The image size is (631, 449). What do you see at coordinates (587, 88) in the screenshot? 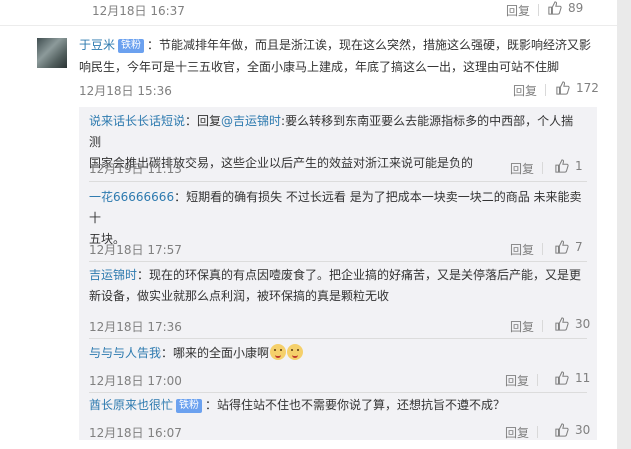
I see `comment-like-count: 172` at bounding box center [587, 88].